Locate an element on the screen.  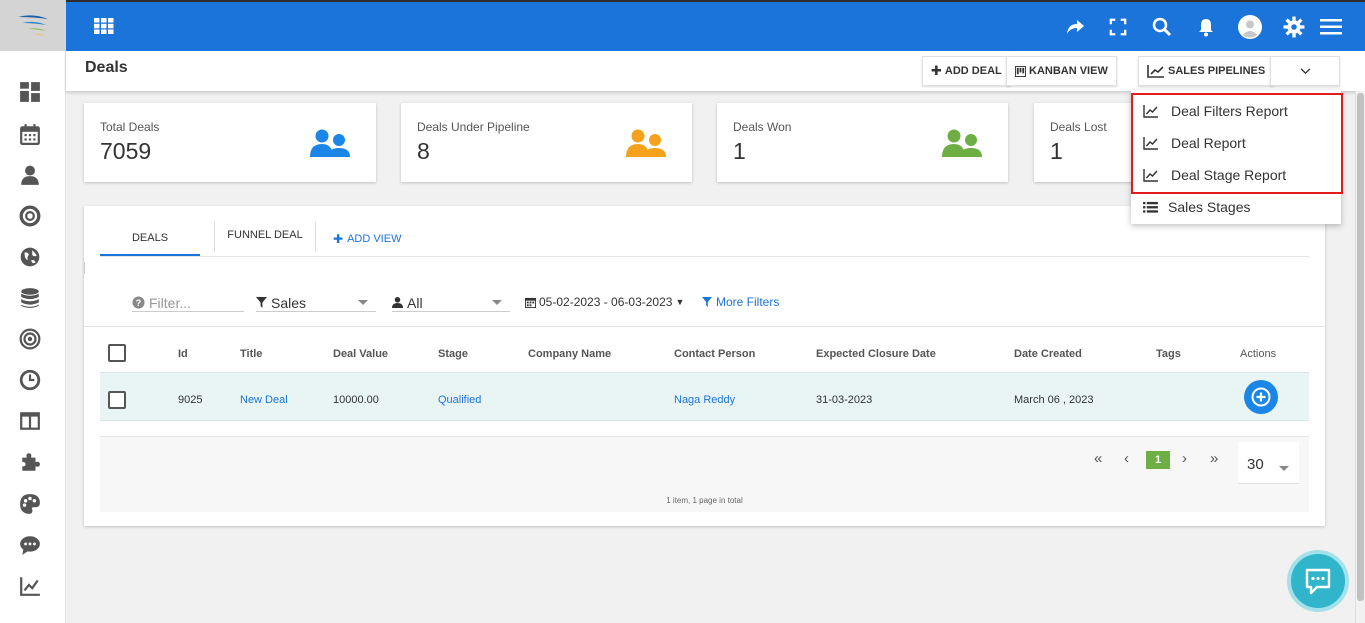
tab-deals-label: DEALS is located at coordinates (150, 238).